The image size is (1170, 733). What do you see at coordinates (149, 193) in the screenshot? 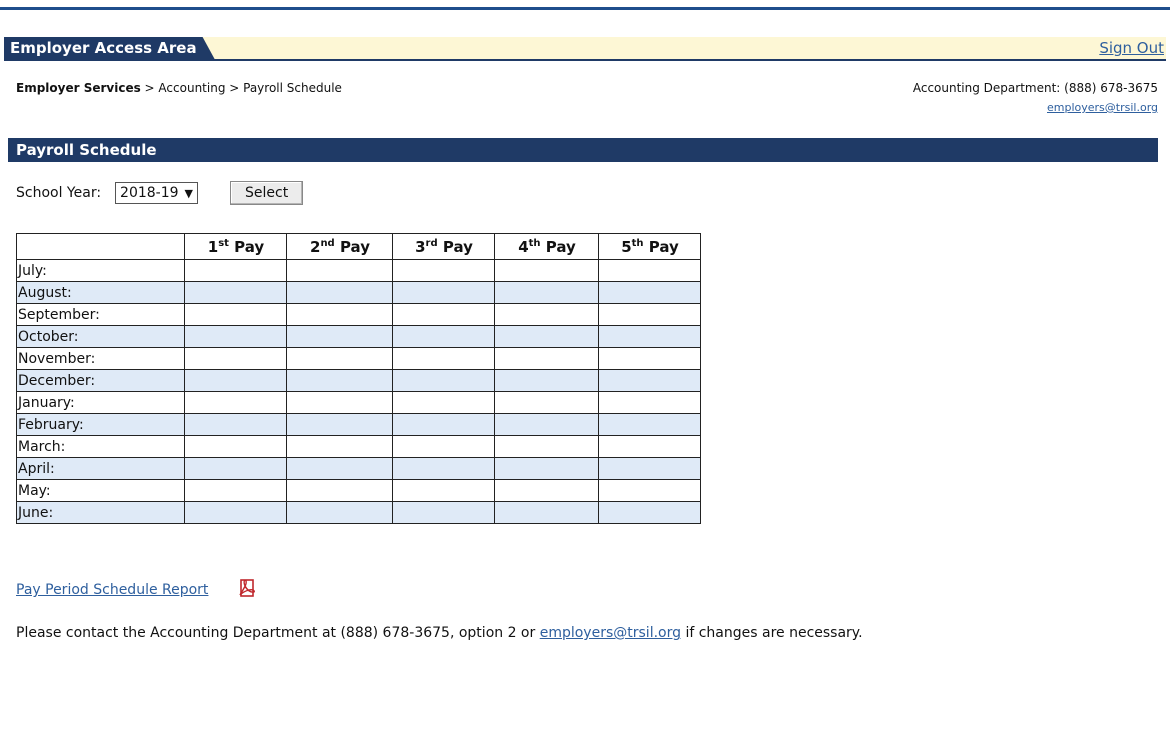
I see `school-year-value: 2018-19` at bounding box center [149, 193].